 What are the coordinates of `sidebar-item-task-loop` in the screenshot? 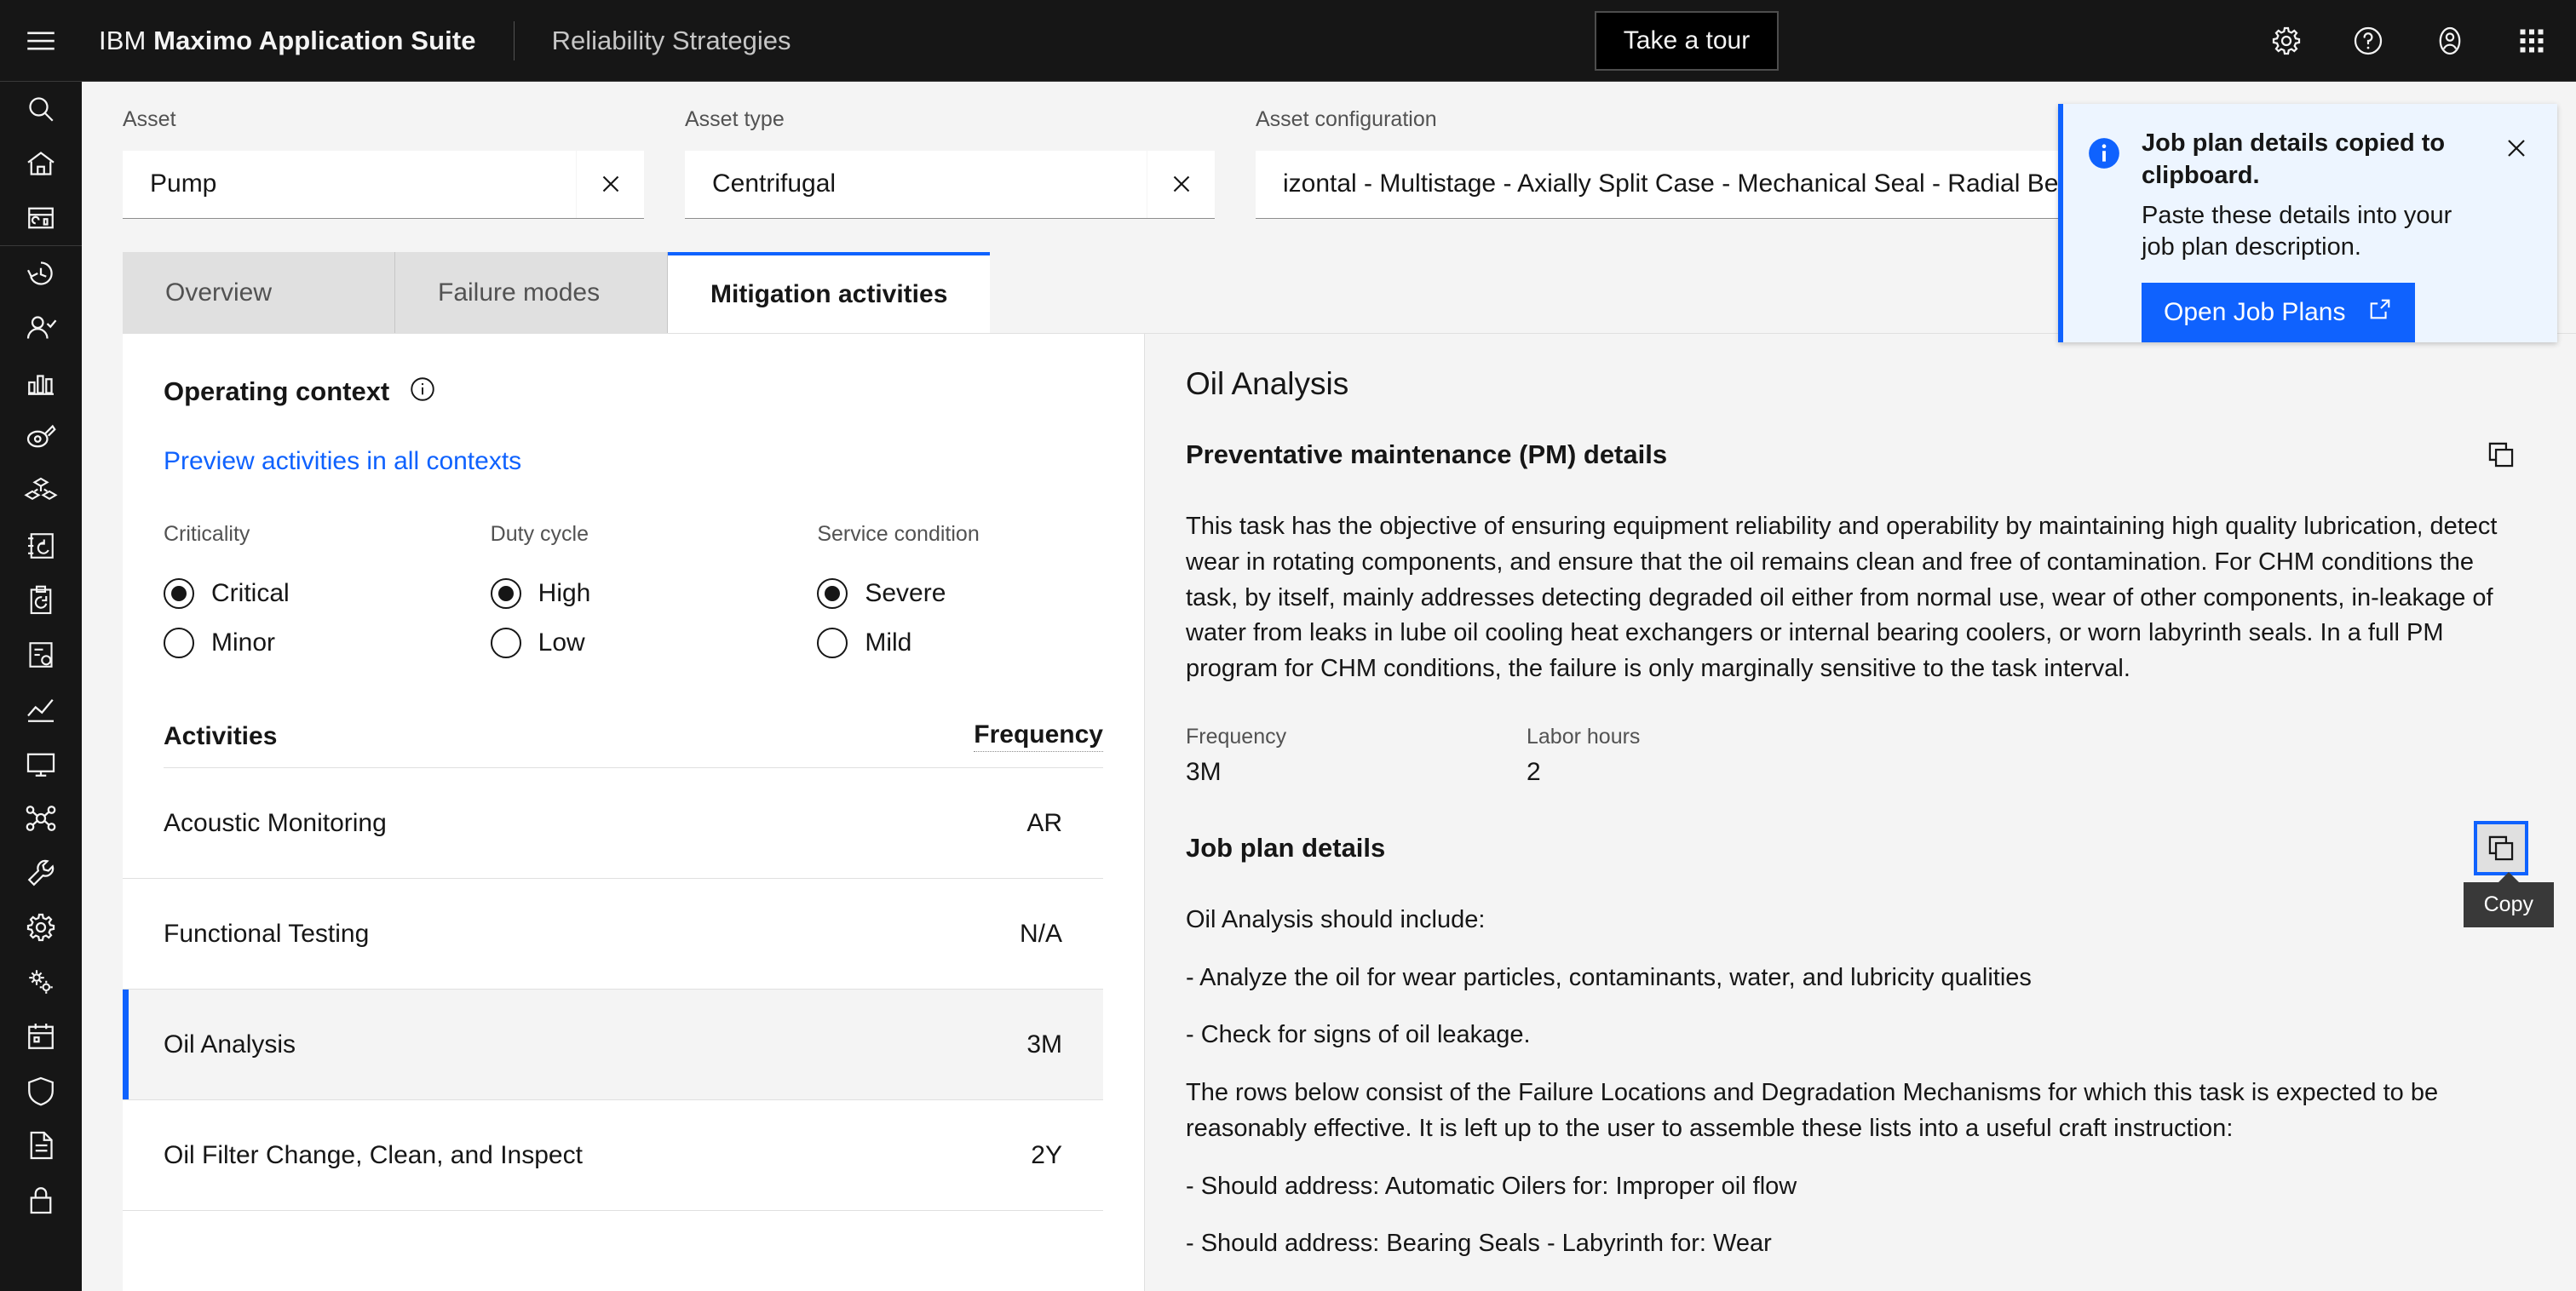 It's located at (41, 546).